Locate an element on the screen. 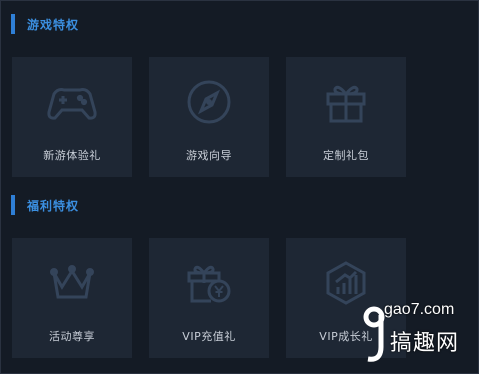 This screenshot has width=479, height=374. card-vip-recharge-gift: VIP充值礼 is located at coordinates (209, 298).